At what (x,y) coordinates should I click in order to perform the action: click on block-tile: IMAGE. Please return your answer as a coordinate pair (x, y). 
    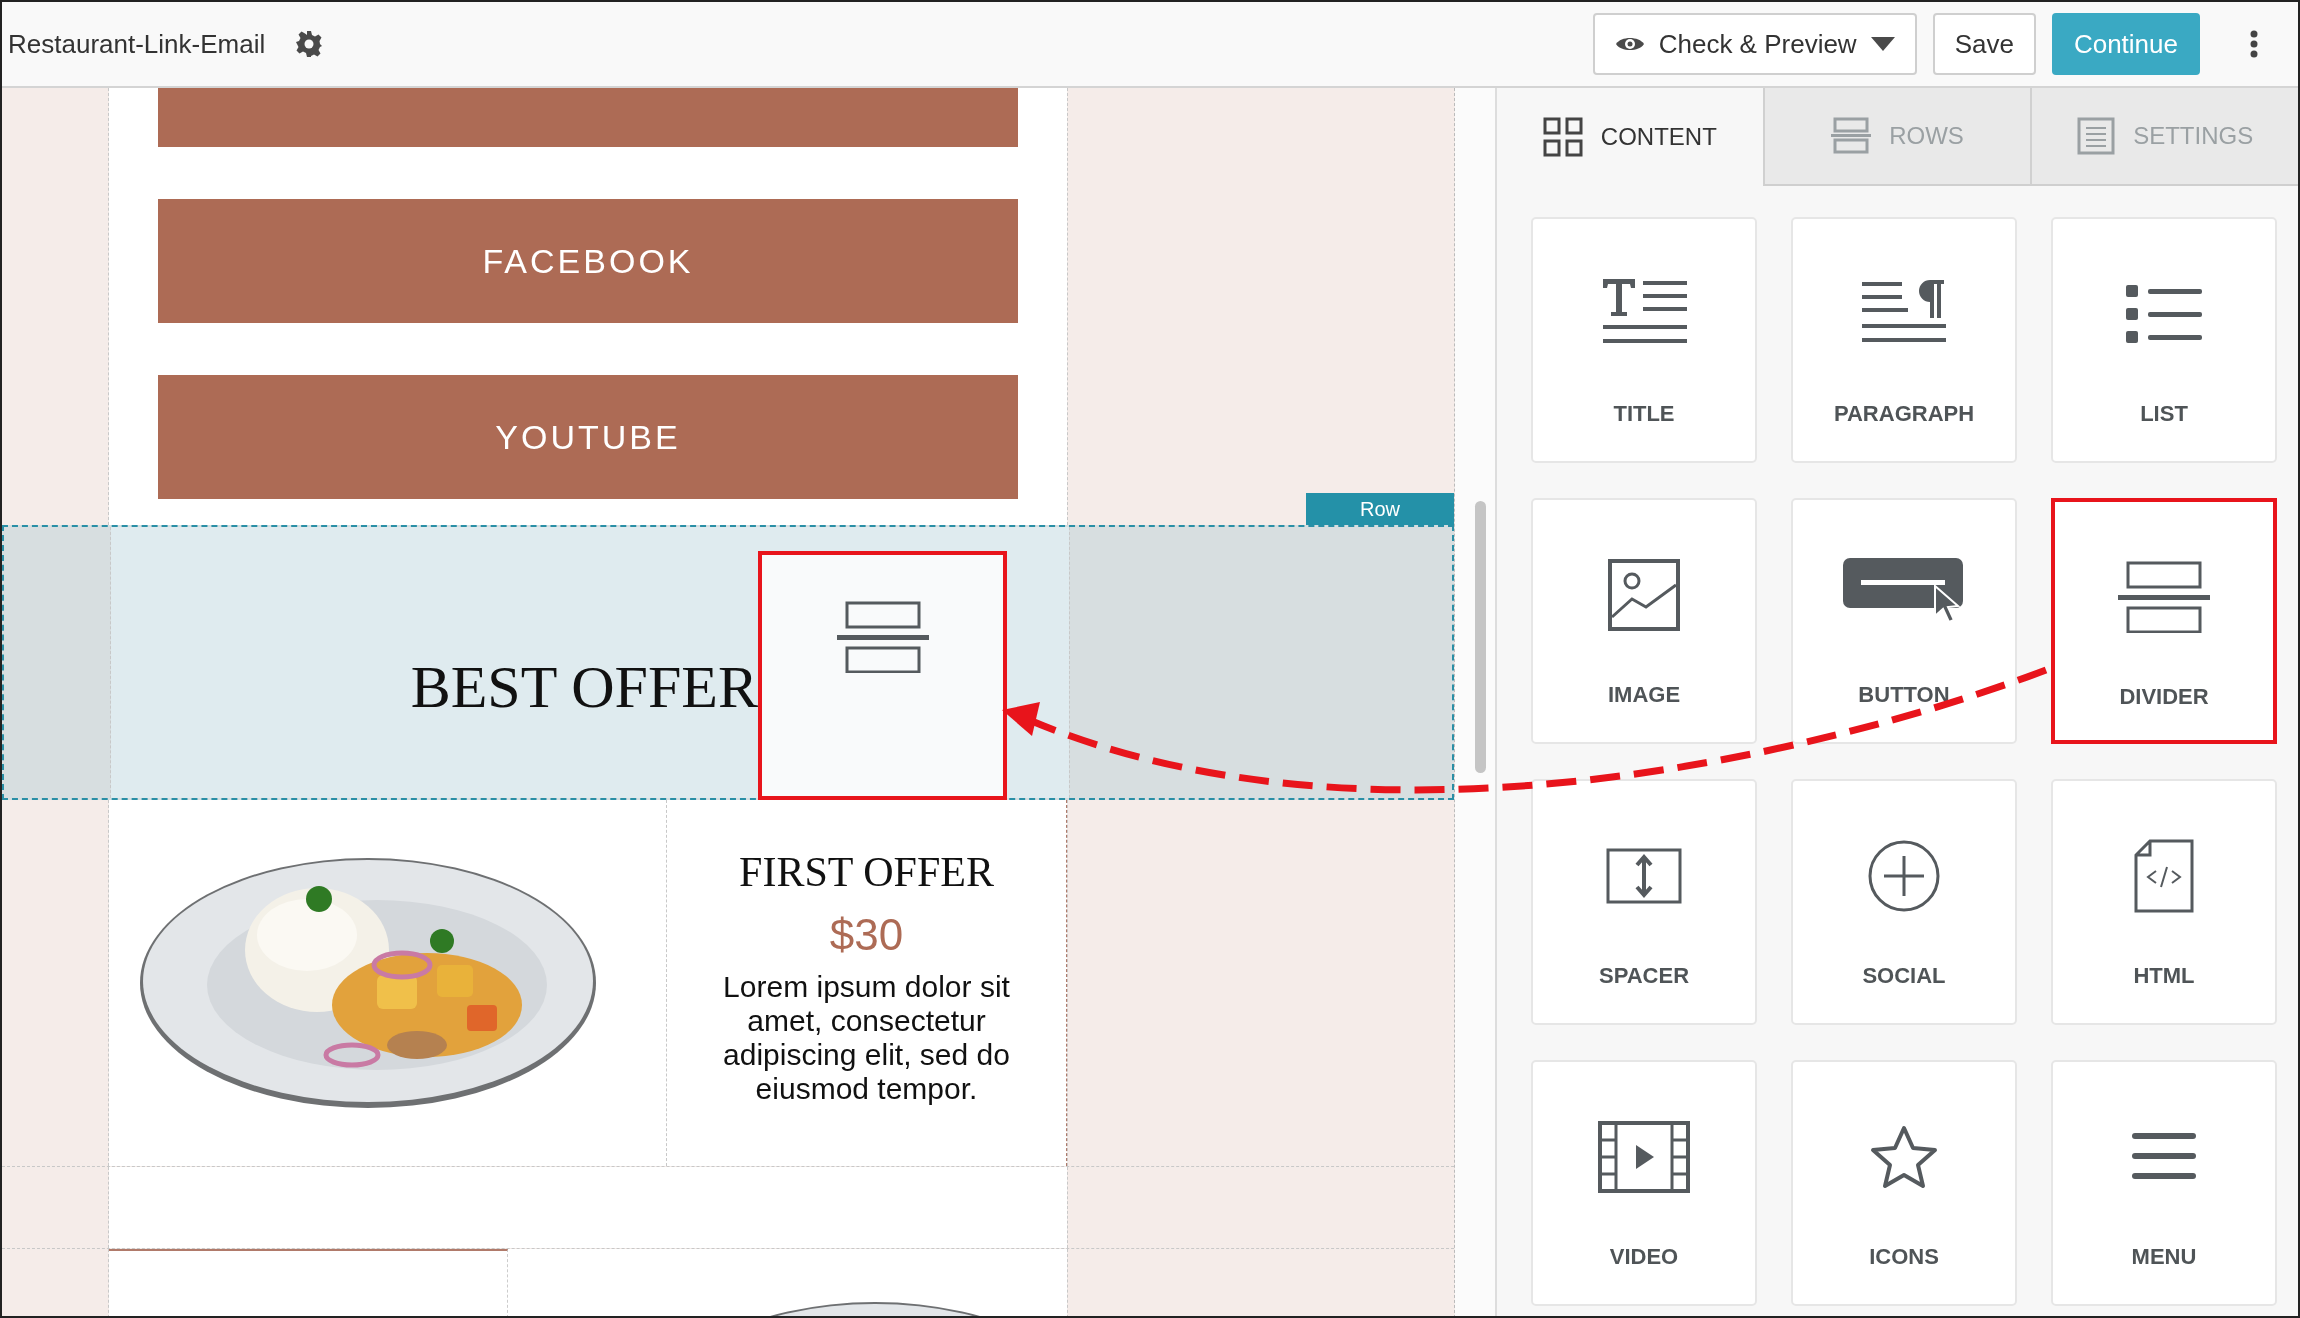
    Looking at the image, I should click on (1644, 621).